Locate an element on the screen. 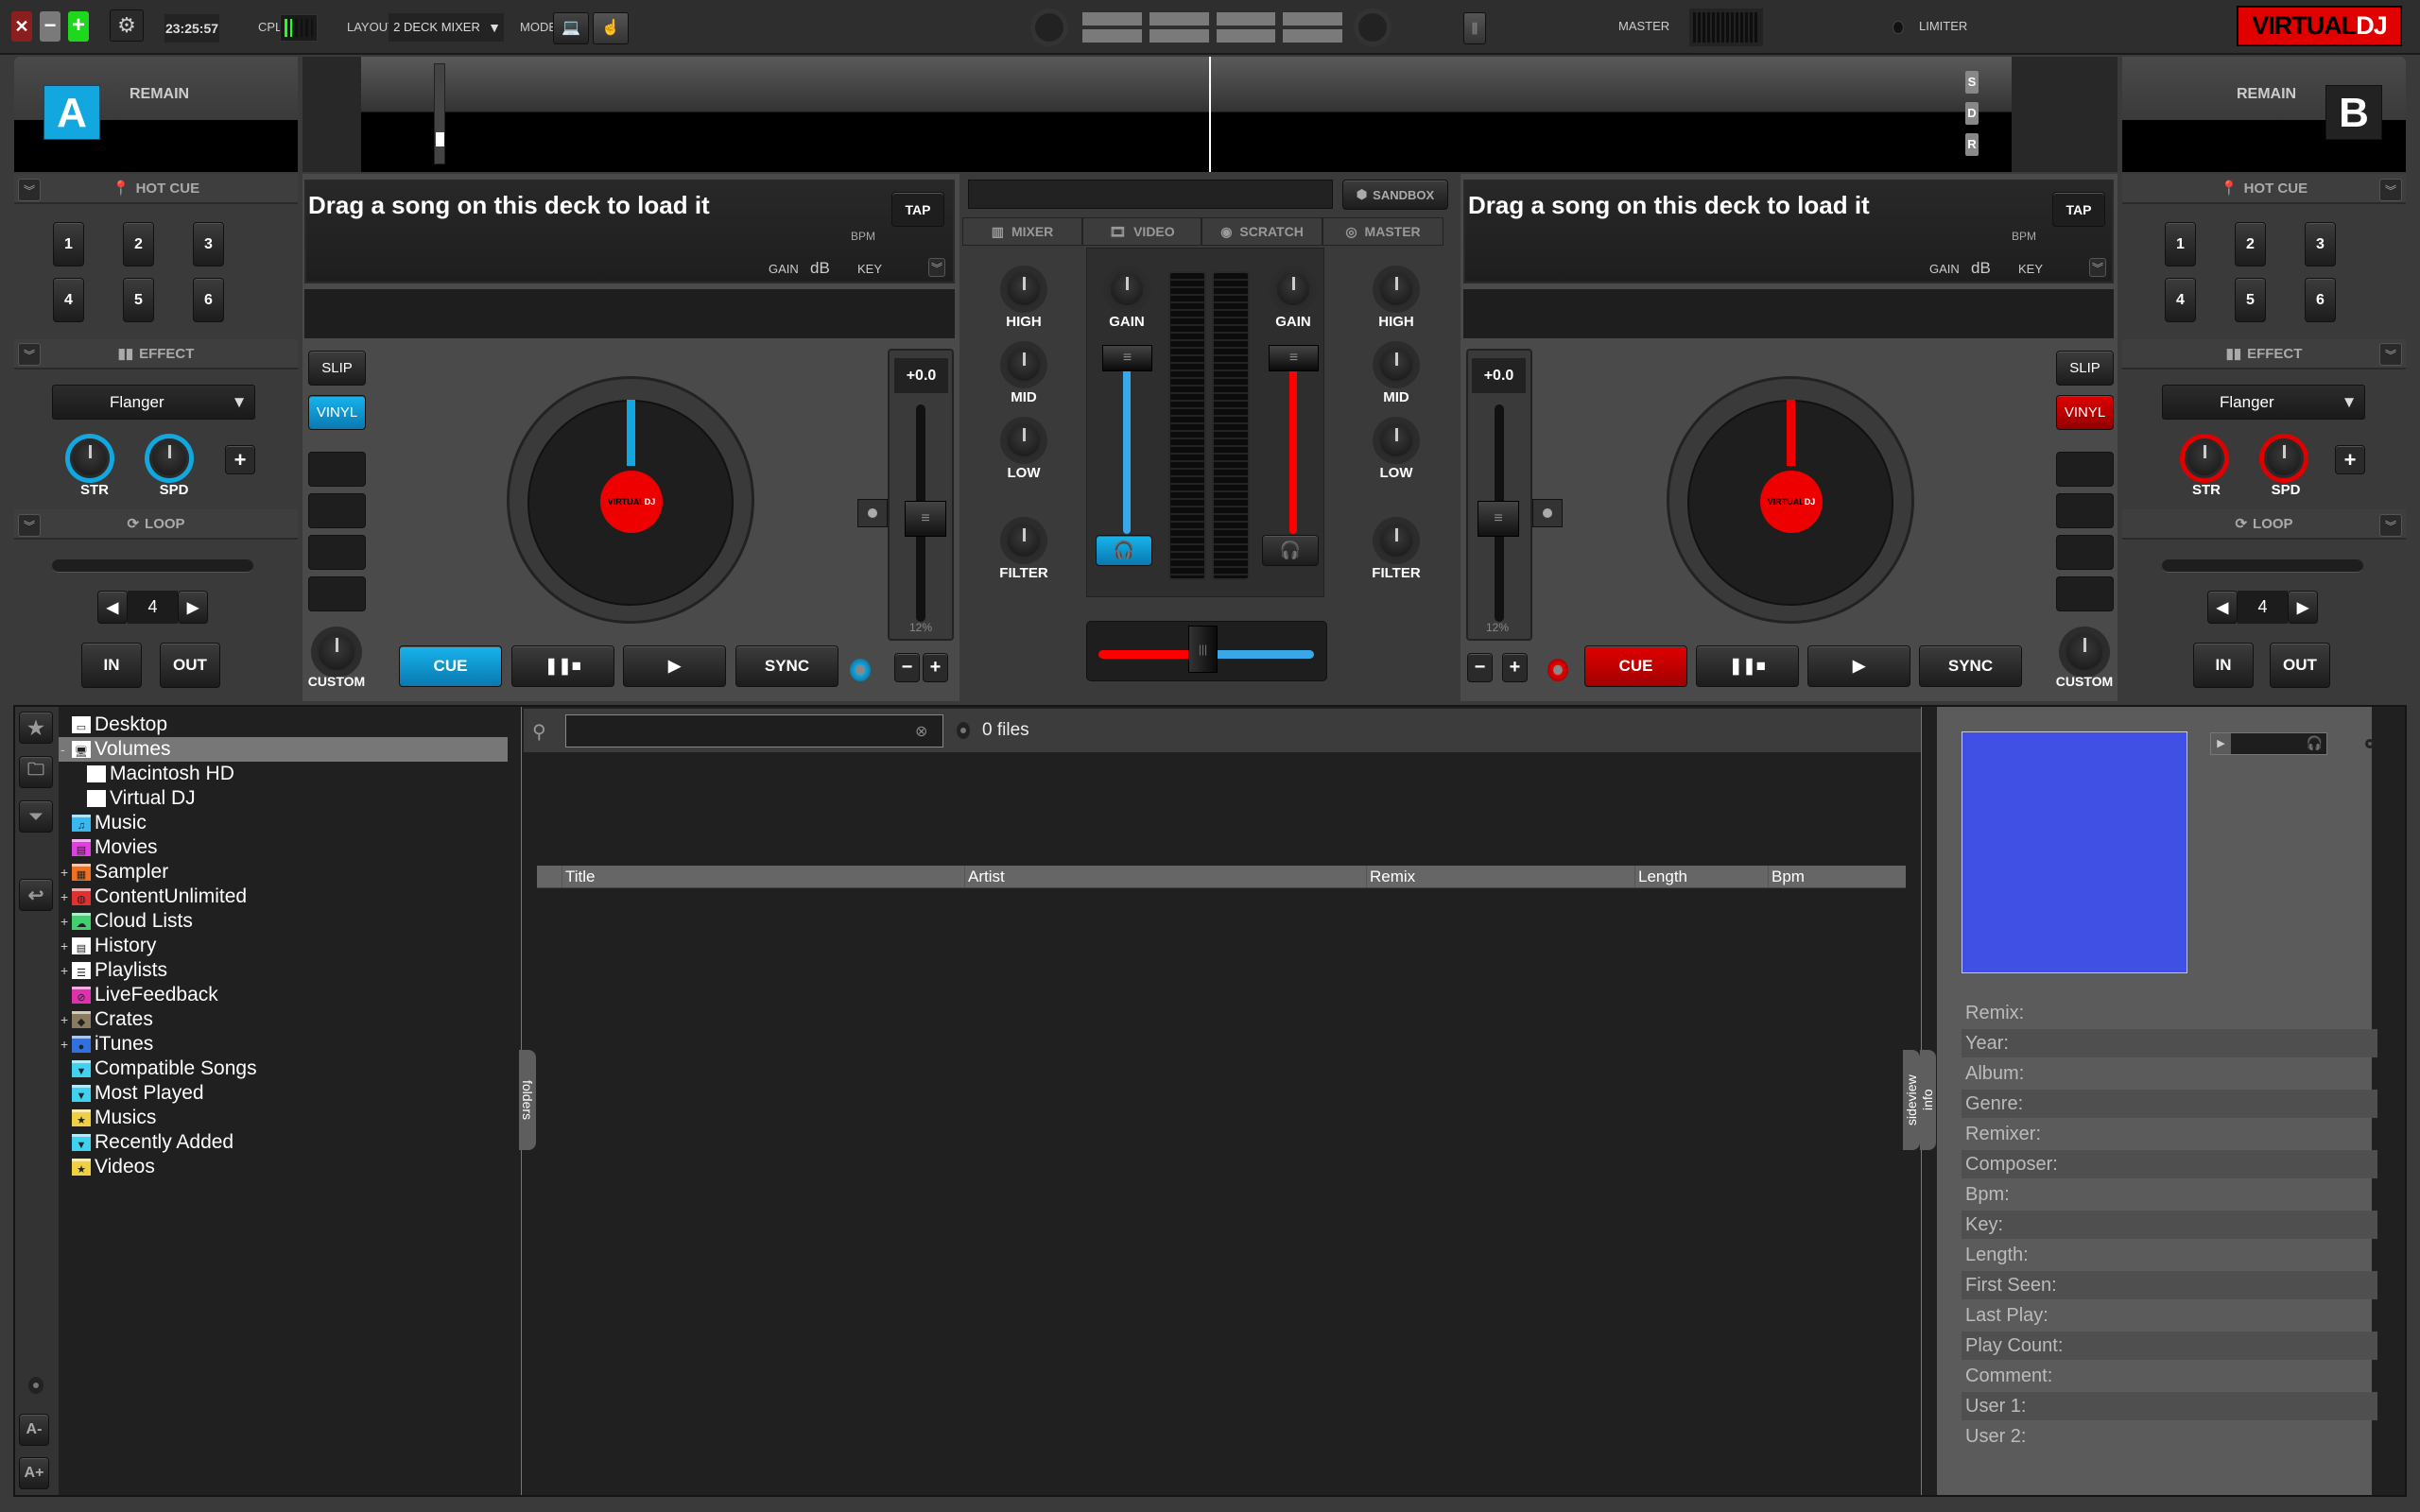 The width and height of the screenshot is (2420, 1512). loop-in-button-b: IN is located at coordinates (2224, 665).